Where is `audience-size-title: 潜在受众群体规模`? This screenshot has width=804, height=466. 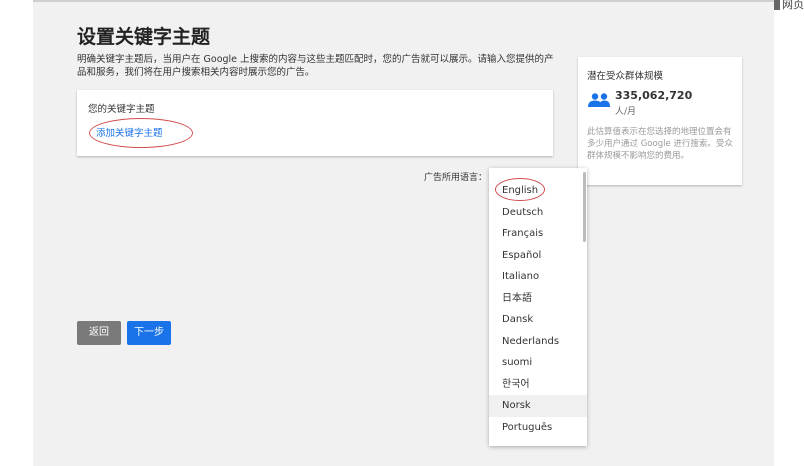 audience-size-title: 潜在受众群体规模 is located at coordinates (625, 76).